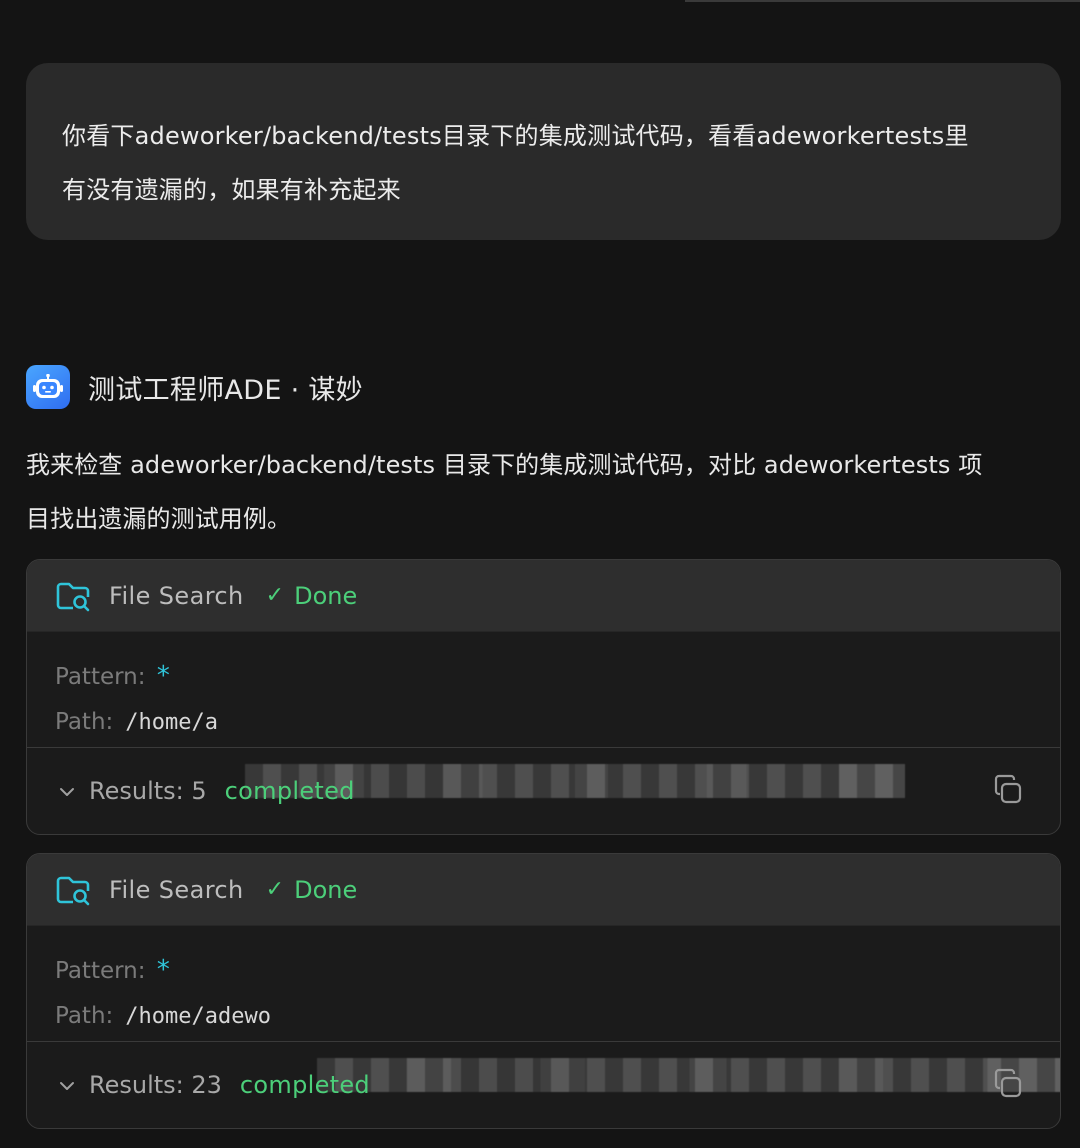 Image resolution: width=1080 pixels, height=1148 pixels. Describe the element at coordinates (231, 190) in the screenshot. I see `user-message-line: 有没有遗漏的，如果有补充起来` at that location.